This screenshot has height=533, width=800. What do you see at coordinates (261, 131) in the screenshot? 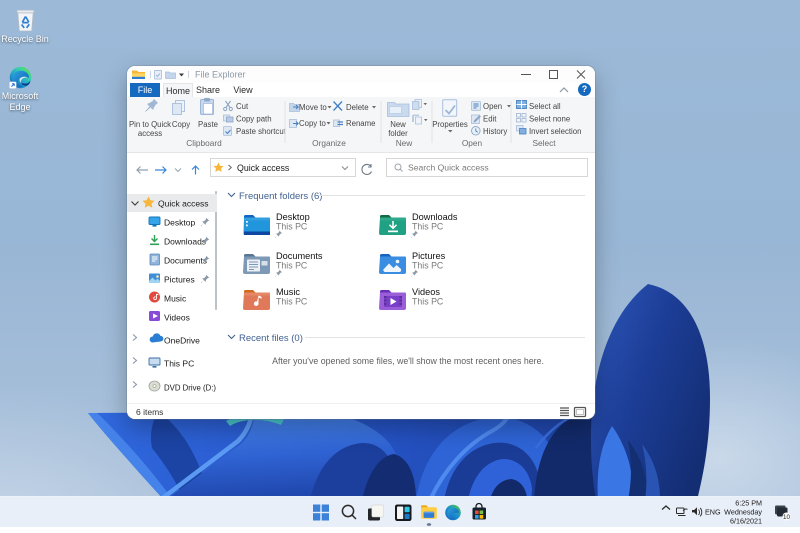
I see `svg-text: Paste shortcut` at bounding box center [261, 131].